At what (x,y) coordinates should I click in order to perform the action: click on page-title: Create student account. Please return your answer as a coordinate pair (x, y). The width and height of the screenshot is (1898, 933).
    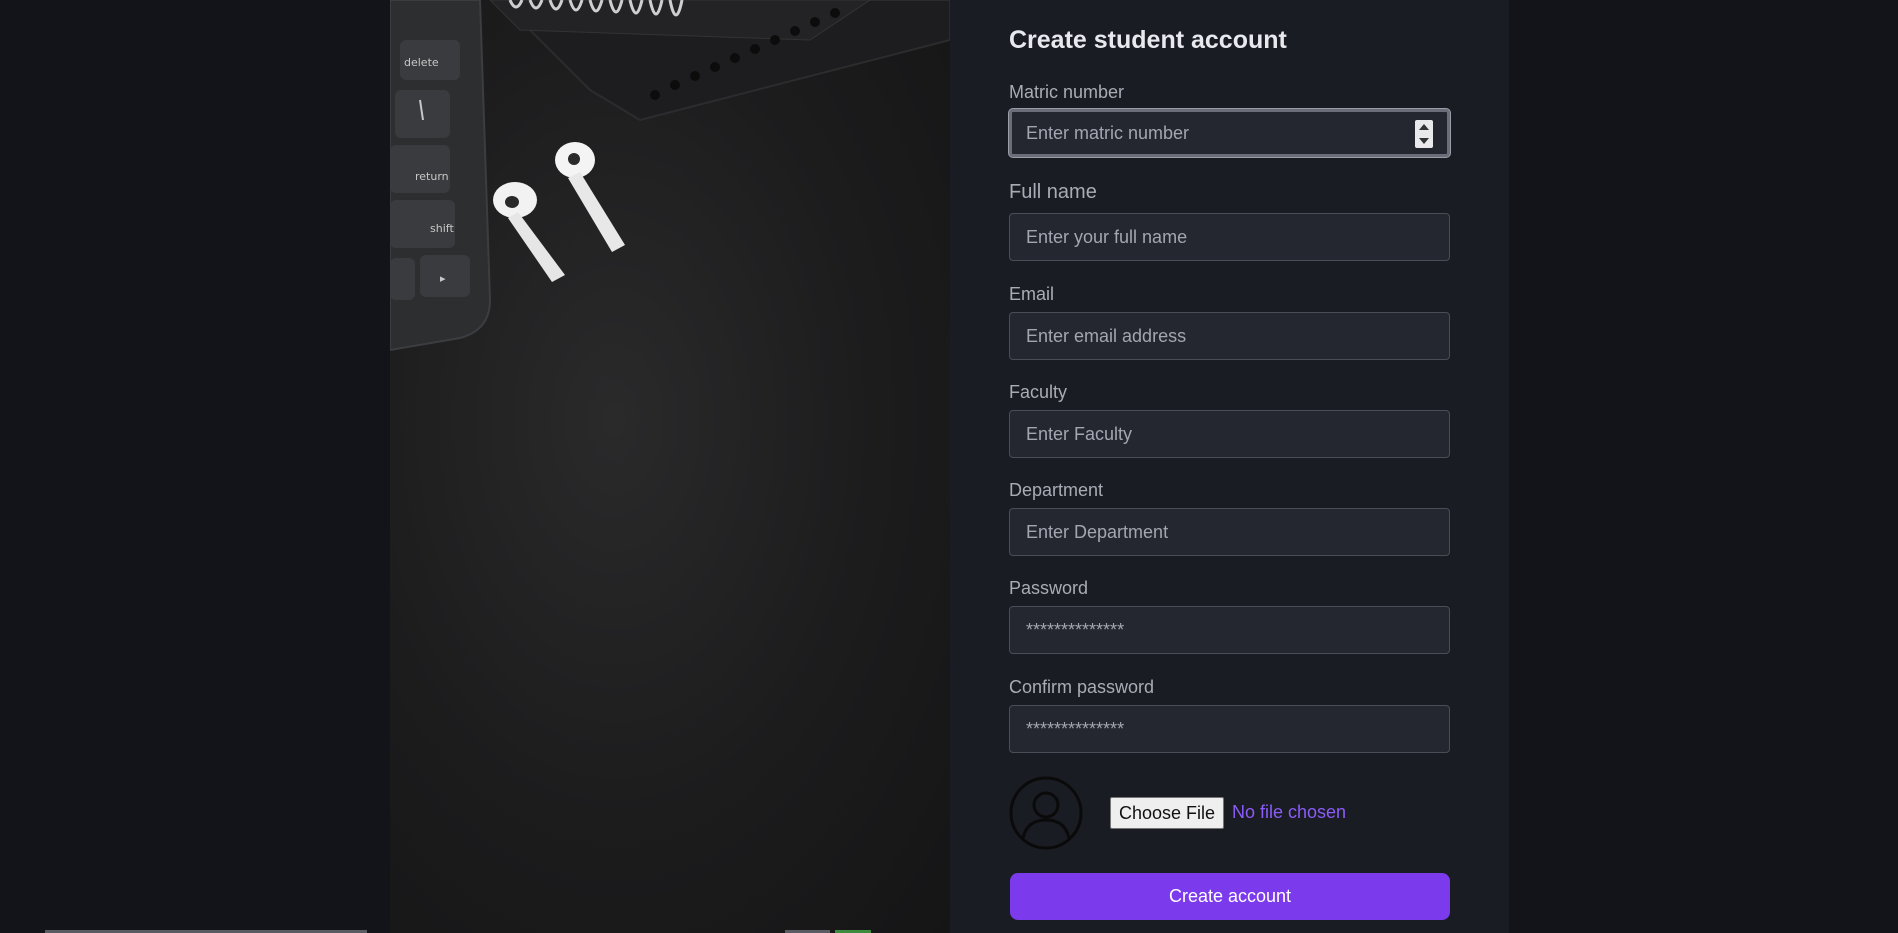
    Looking at the image, I should click on (1148, 40).